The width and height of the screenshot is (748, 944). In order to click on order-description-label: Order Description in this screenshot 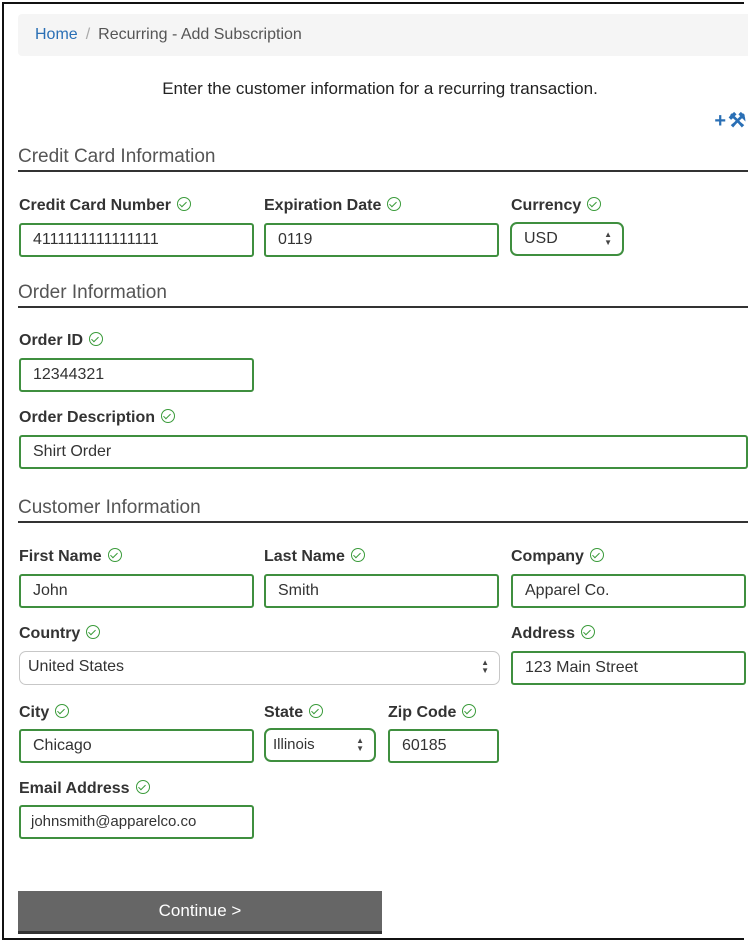, I will do `click(97, 417)`.